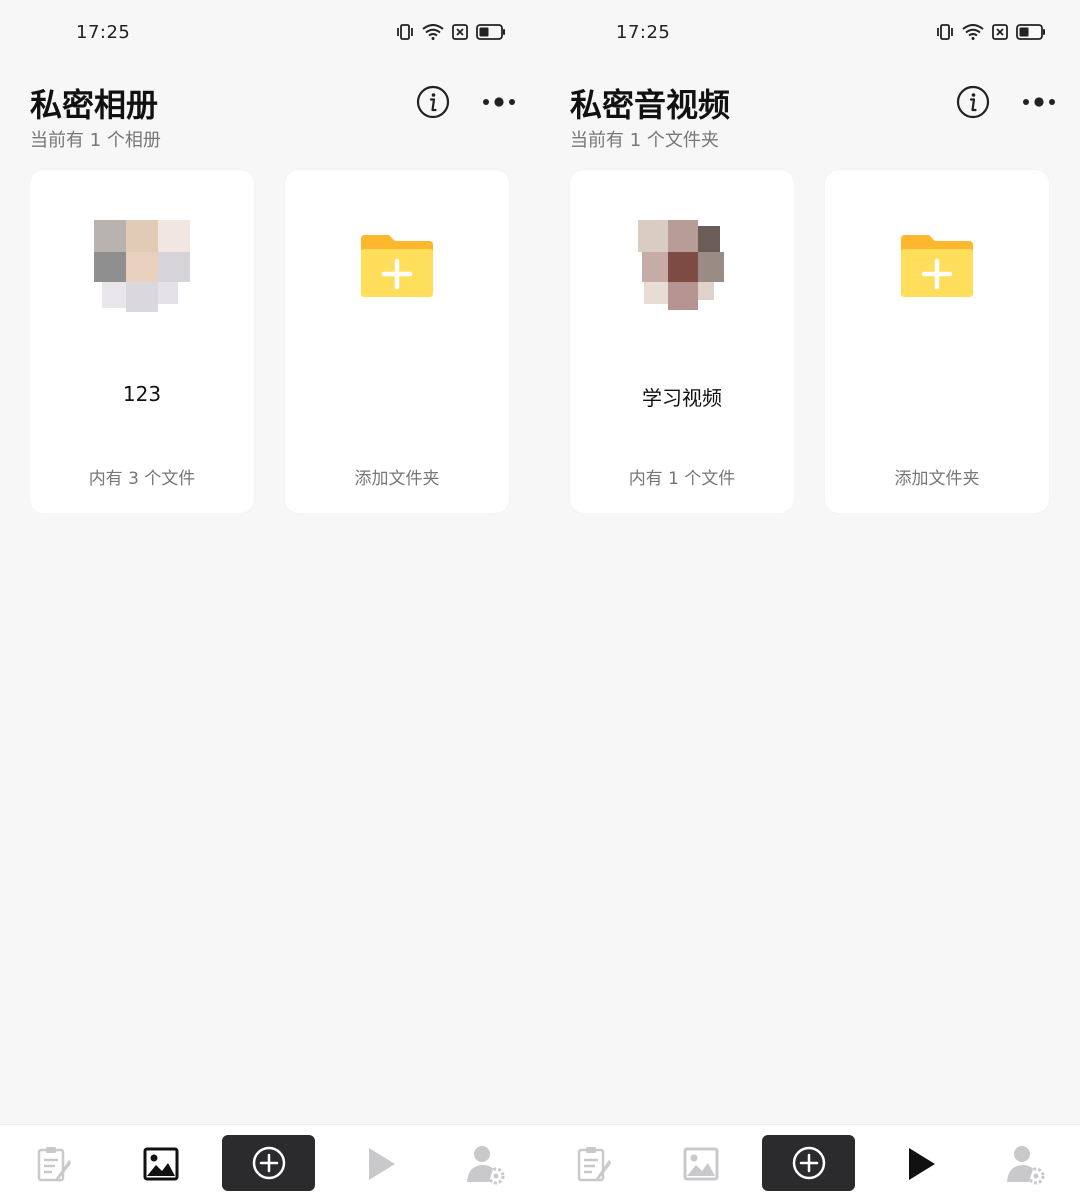 This screenshot has height=1201, width=1080. Describe the element at coordinates (142, 479) in the screenshot. I see `album-file-count: 内有 3 个文件` at that location.